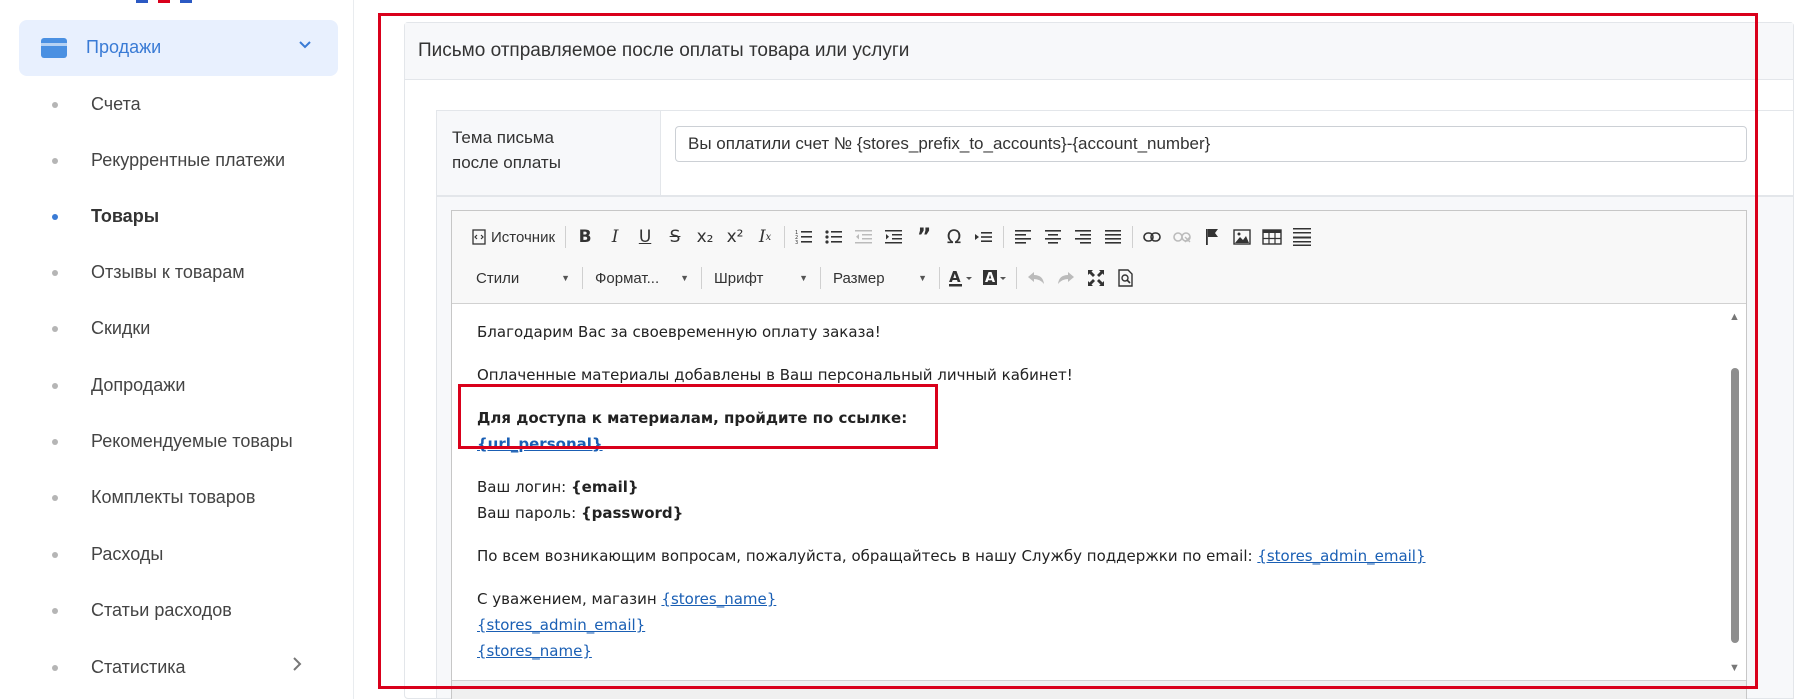  What do you see at coordinates (718, 599) in the screenshot?
I see `store-name-link: {stores_name}` at bounding box center [718, 599].